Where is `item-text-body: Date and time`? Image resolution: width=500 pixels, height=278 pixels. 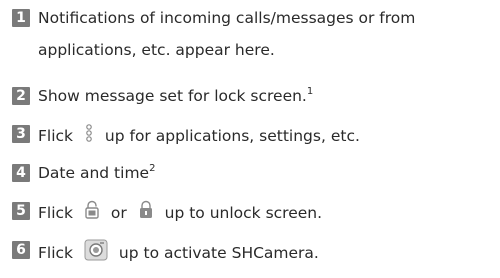 item-text-body: Date and time is located at coordinates (94, 173).